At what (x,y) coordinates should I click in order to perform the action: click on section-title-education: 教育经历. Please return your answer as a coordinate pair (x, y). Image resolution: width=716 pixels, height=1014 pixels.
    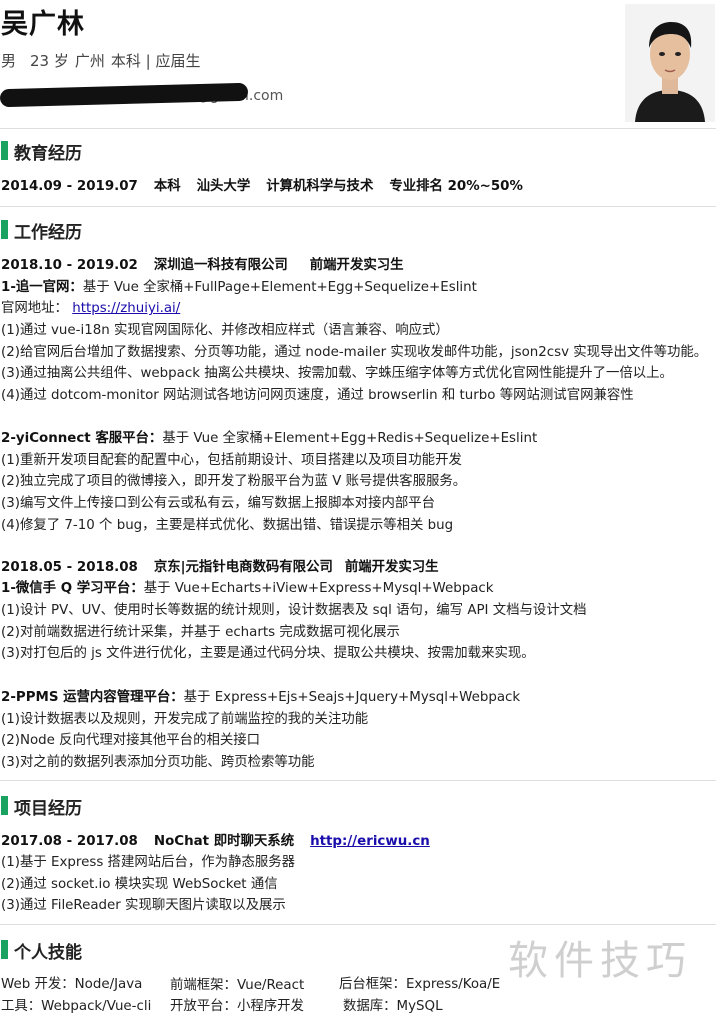
    Looking at the image, I should click on (41, 151).